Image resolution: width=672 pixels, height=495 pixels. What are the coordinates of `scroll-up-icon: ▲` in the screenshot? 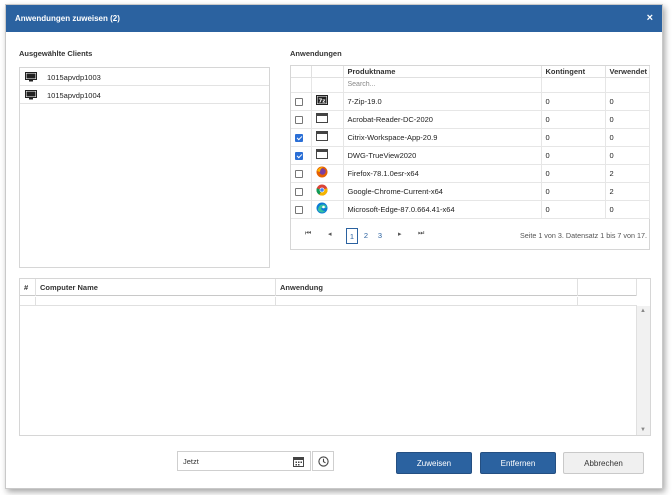 It's located at (643, 311).